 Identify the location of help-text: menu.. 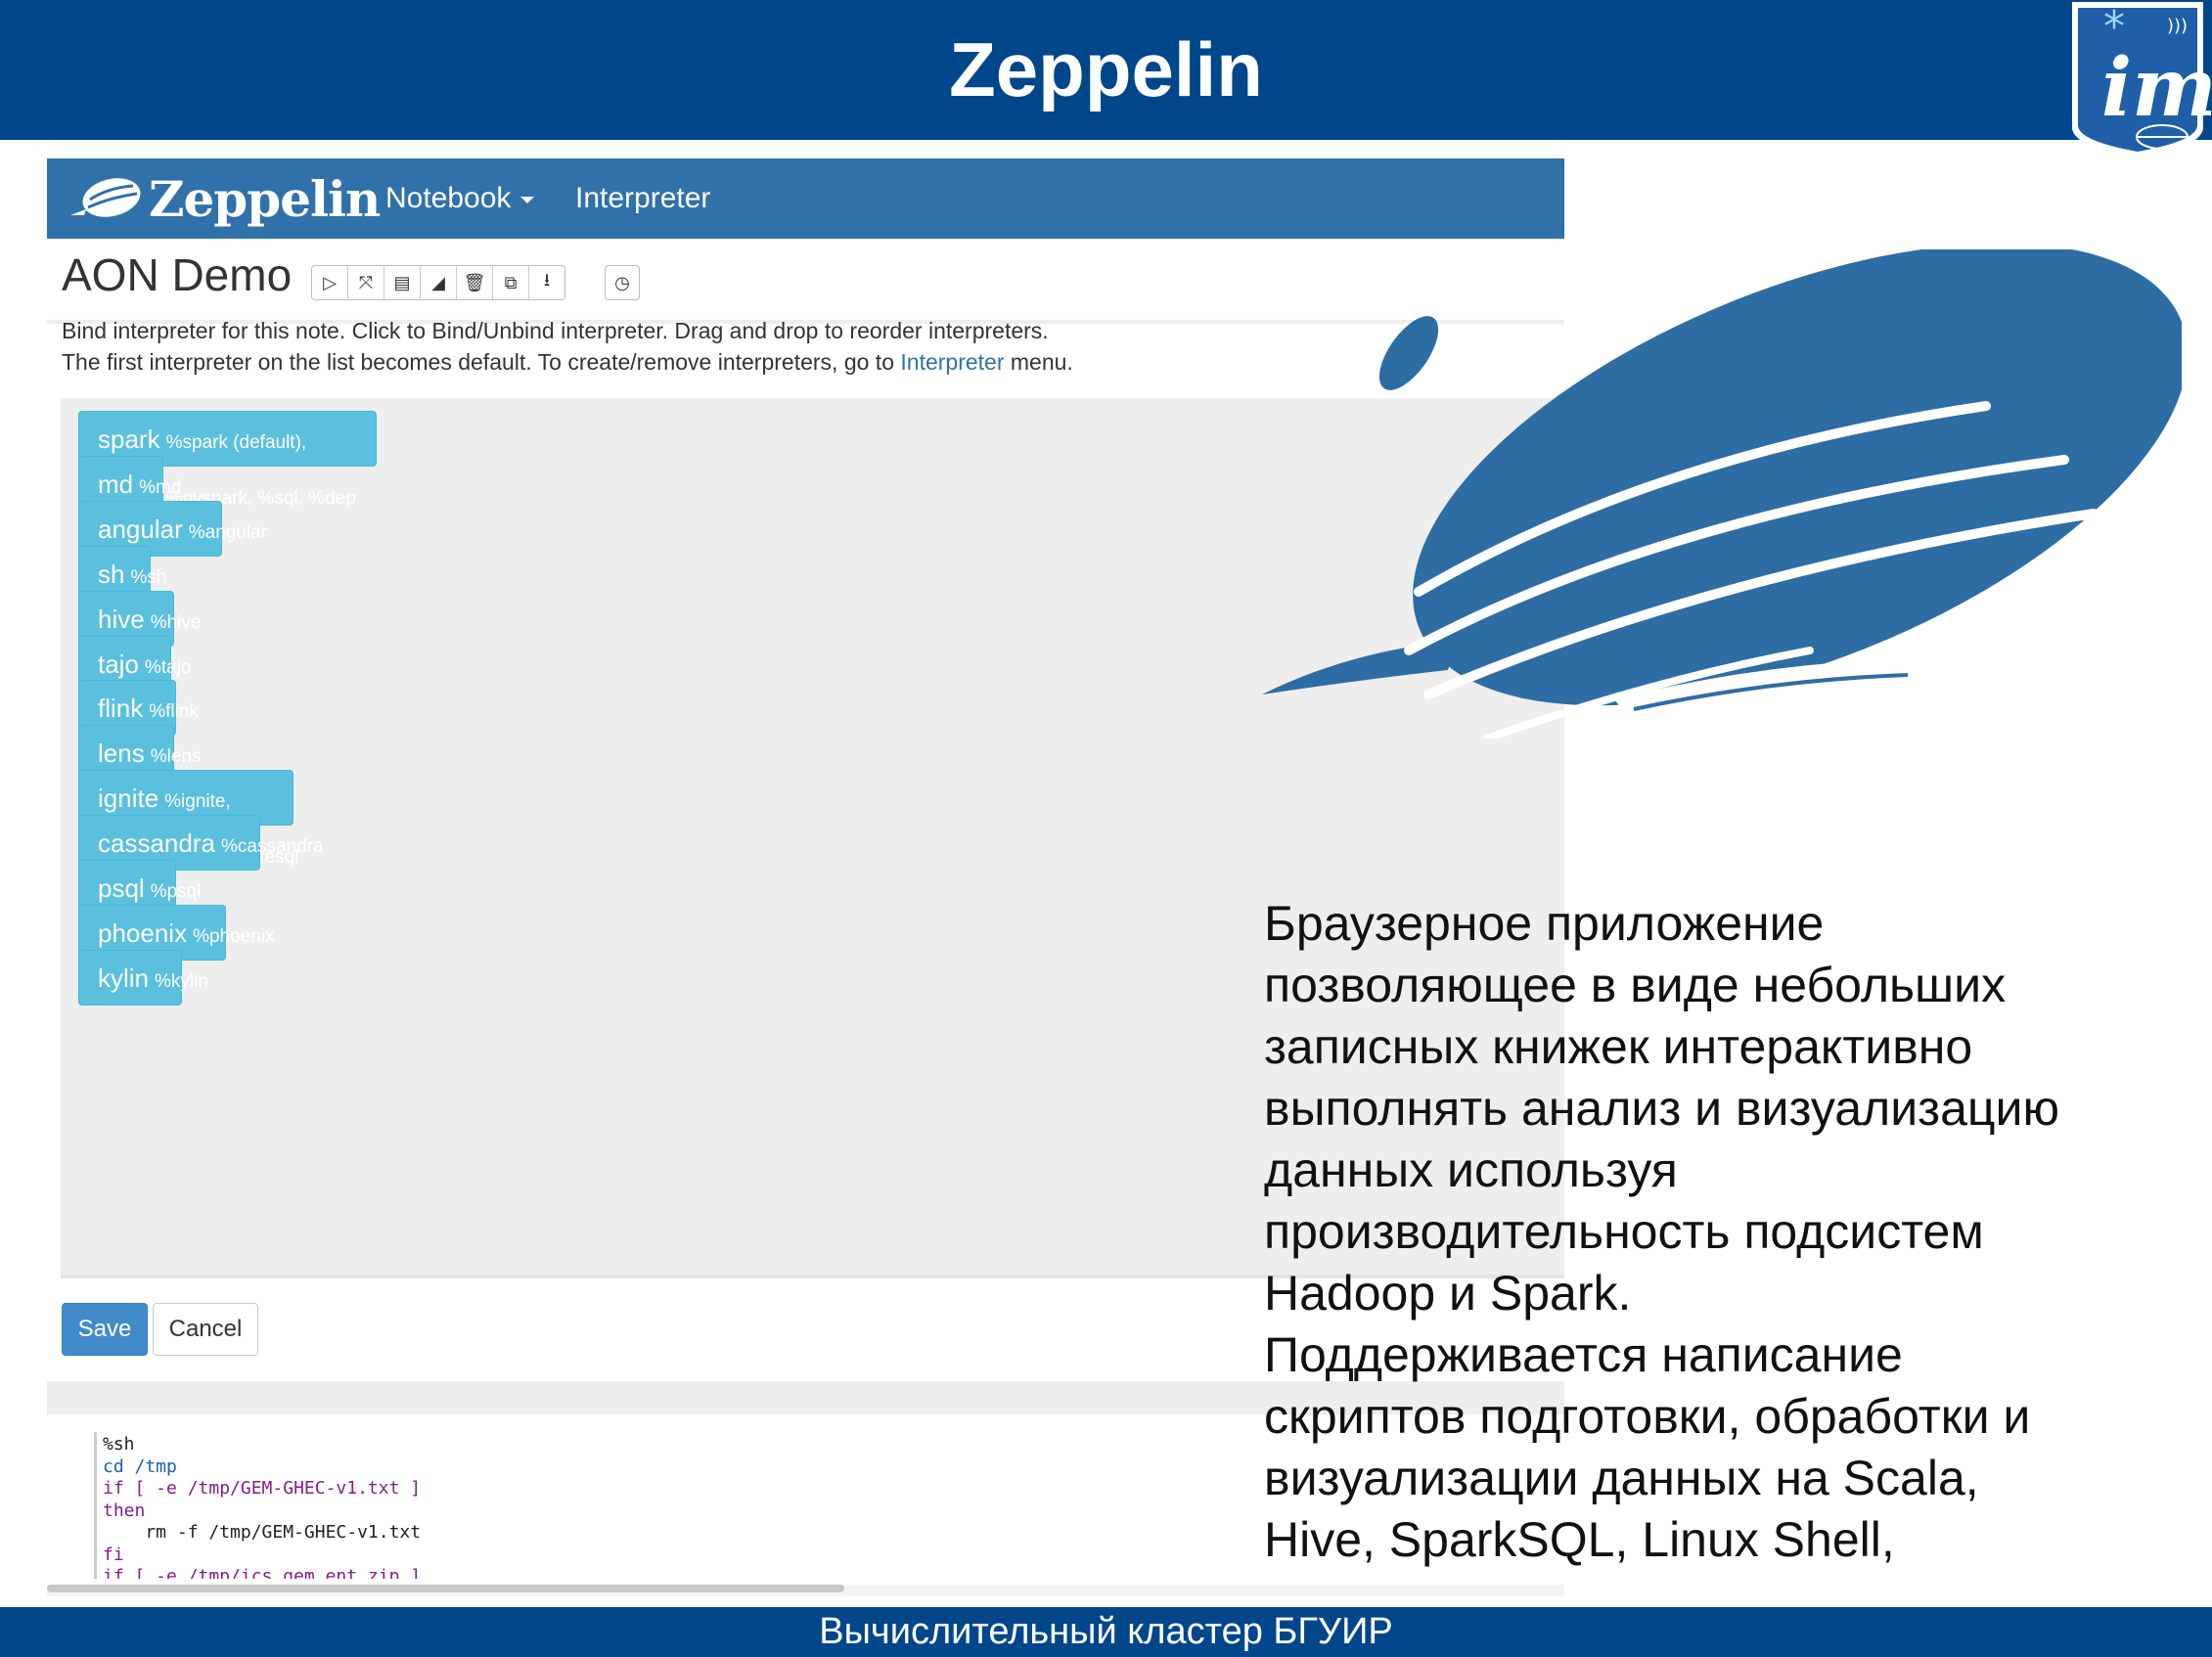
(1038, 362).